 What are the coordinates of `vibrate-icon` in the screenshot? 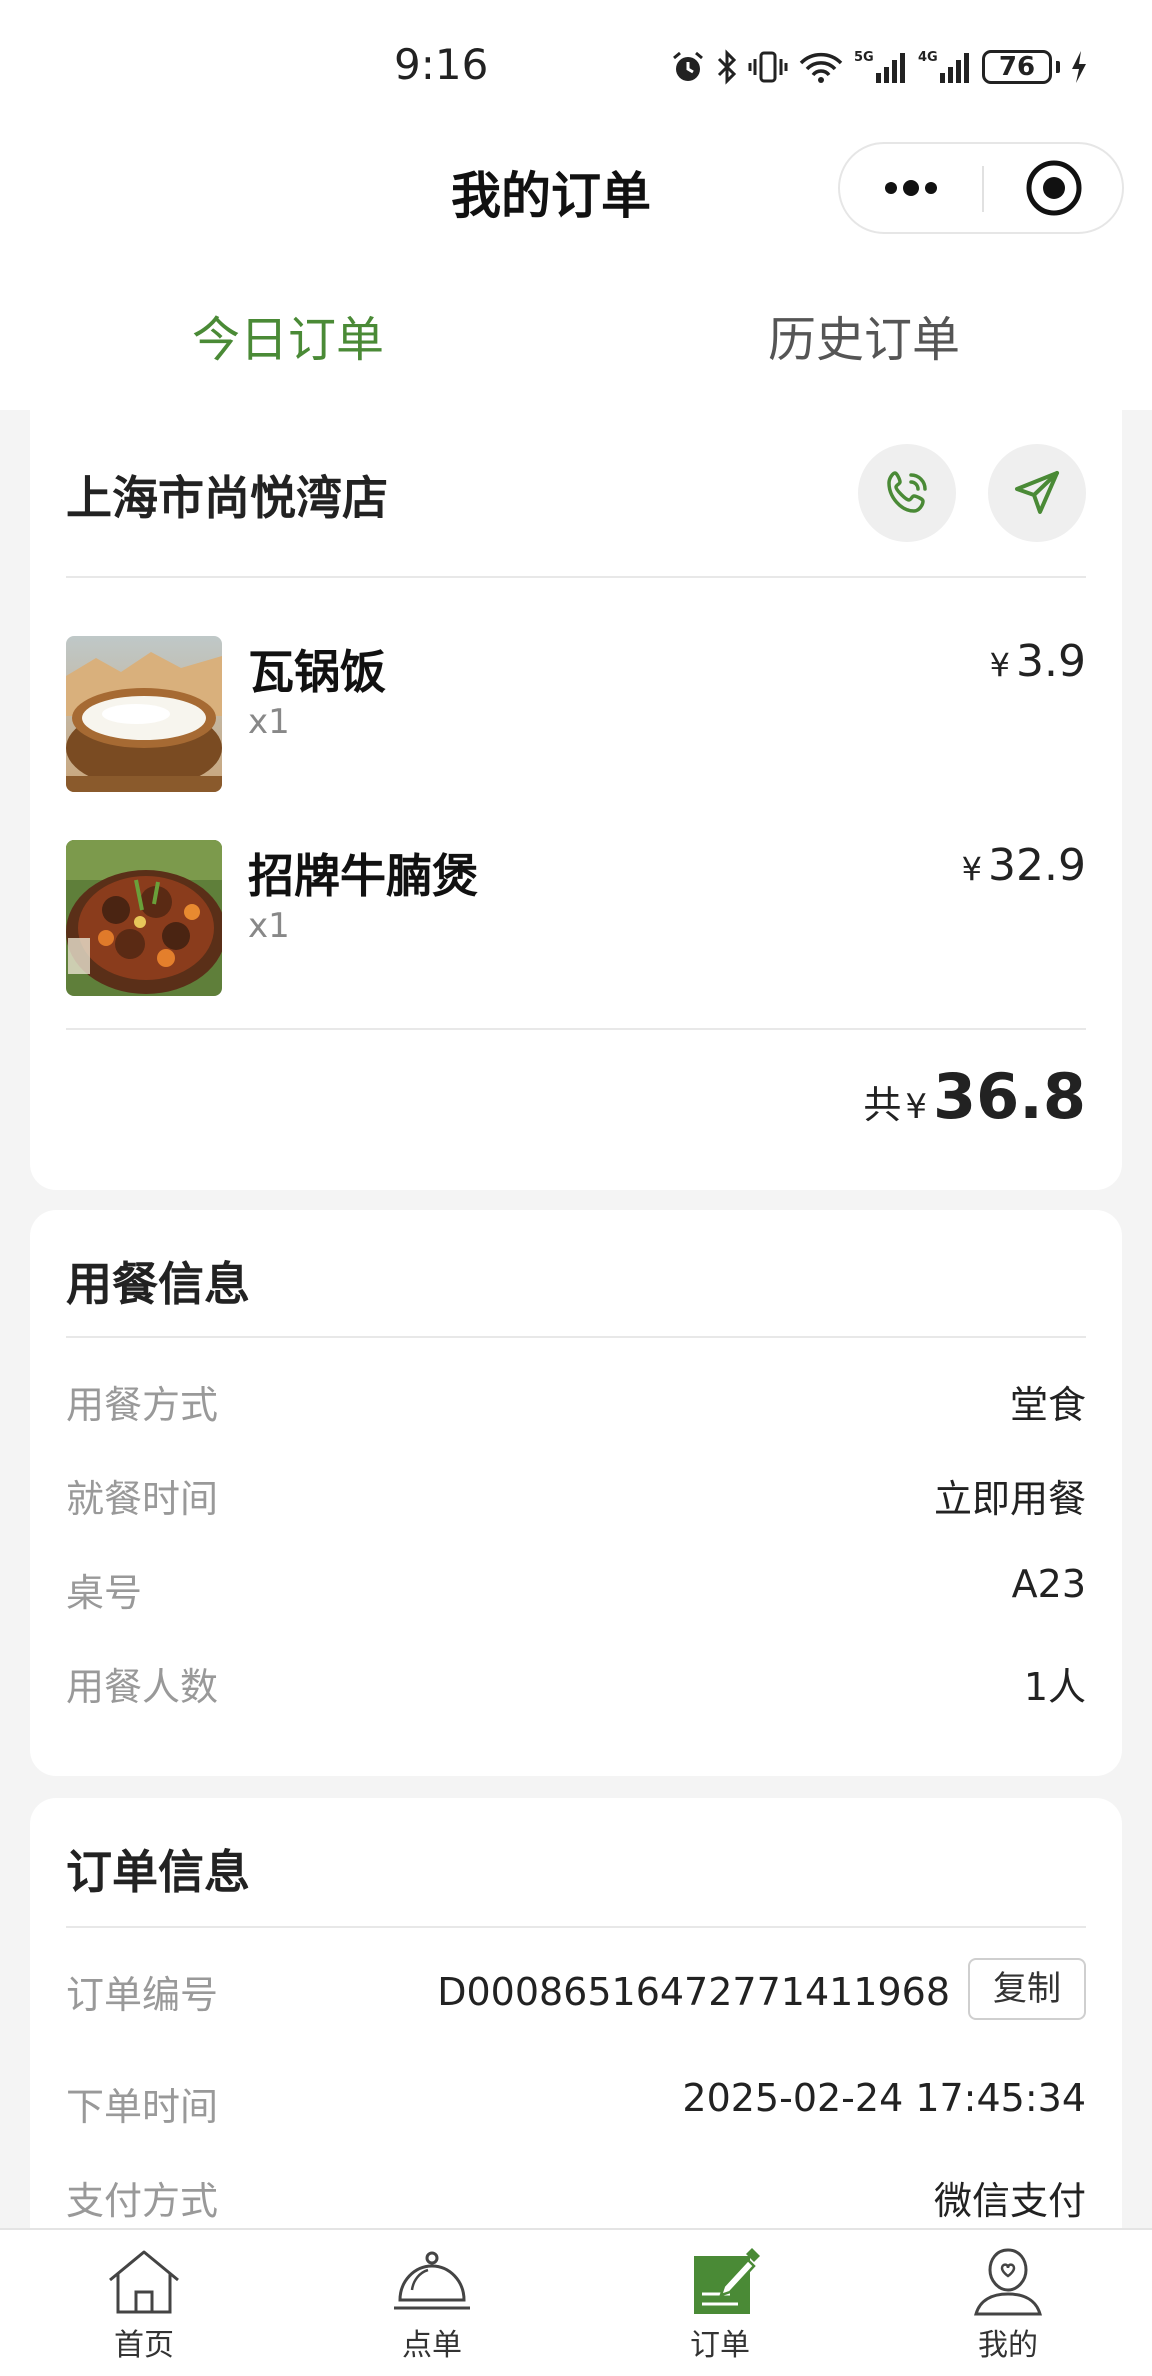 It's located at (768, 67).